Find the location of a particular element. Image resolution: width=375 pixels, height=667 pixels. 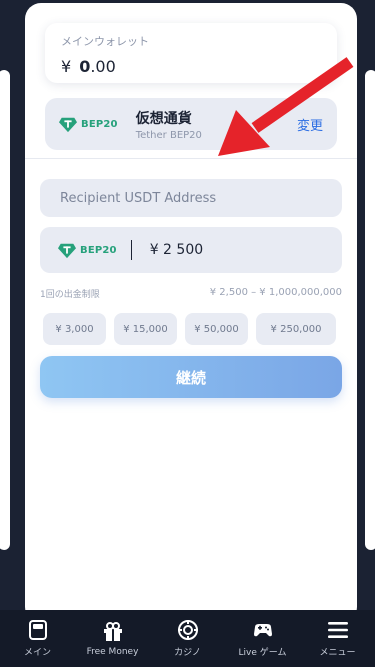

nav-item-live-games: Live ゲーム is located at coordinates (263, 638).